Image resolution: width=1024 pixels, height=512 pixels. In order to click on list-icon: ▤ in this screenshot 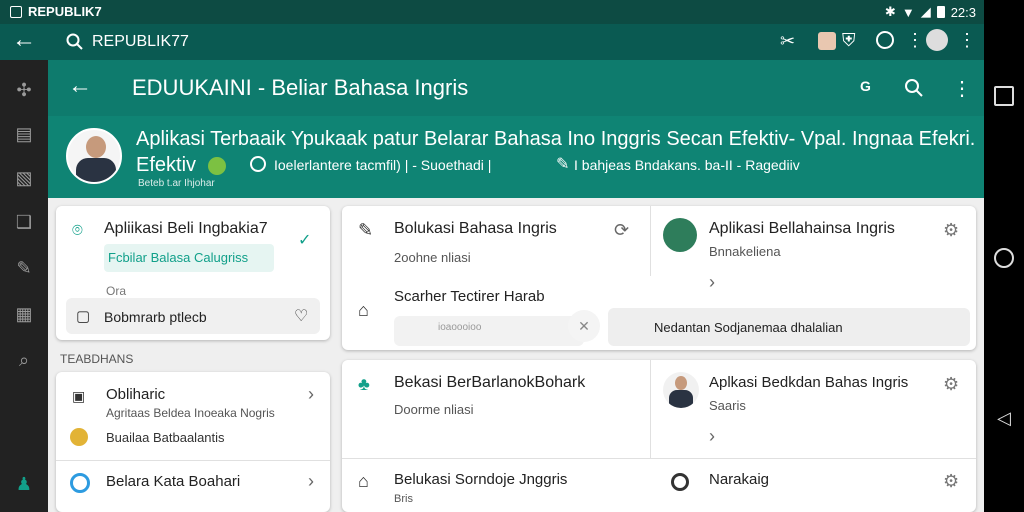, I will do `click(24, 134)`.